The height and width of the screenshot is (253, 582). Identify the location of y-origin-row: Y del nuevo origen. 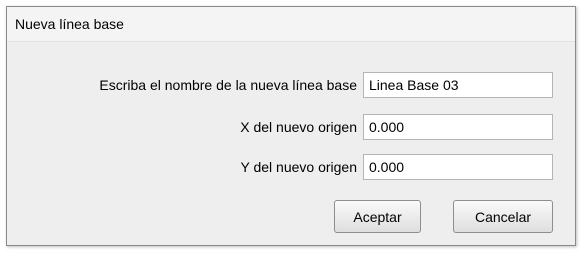
(285, 167).